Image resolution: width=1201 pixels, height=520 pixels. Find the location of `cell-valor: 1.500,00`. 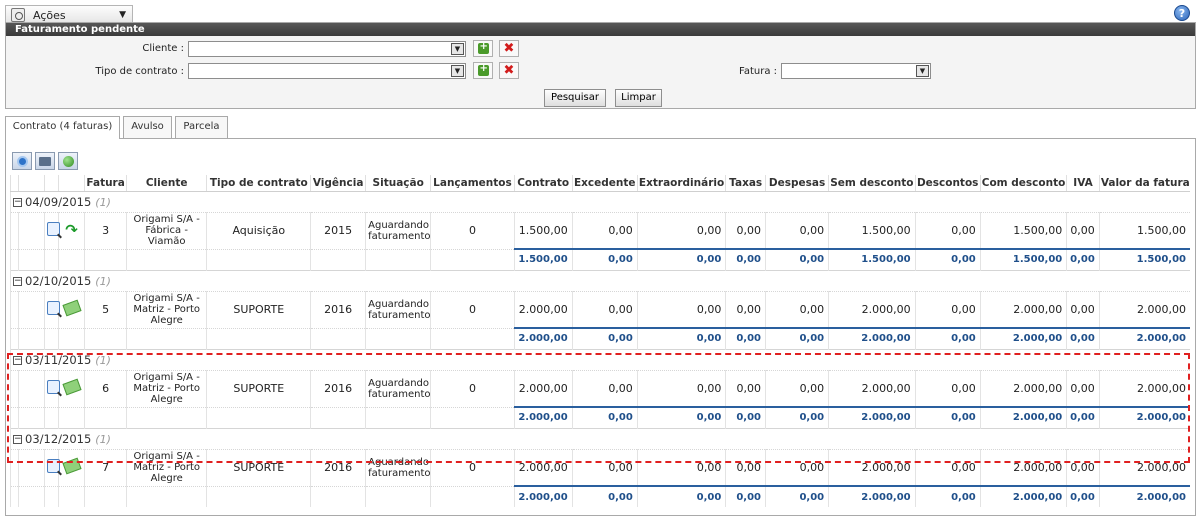

cell-valor: 1.500,00 is located at coordinates (1144, 230).